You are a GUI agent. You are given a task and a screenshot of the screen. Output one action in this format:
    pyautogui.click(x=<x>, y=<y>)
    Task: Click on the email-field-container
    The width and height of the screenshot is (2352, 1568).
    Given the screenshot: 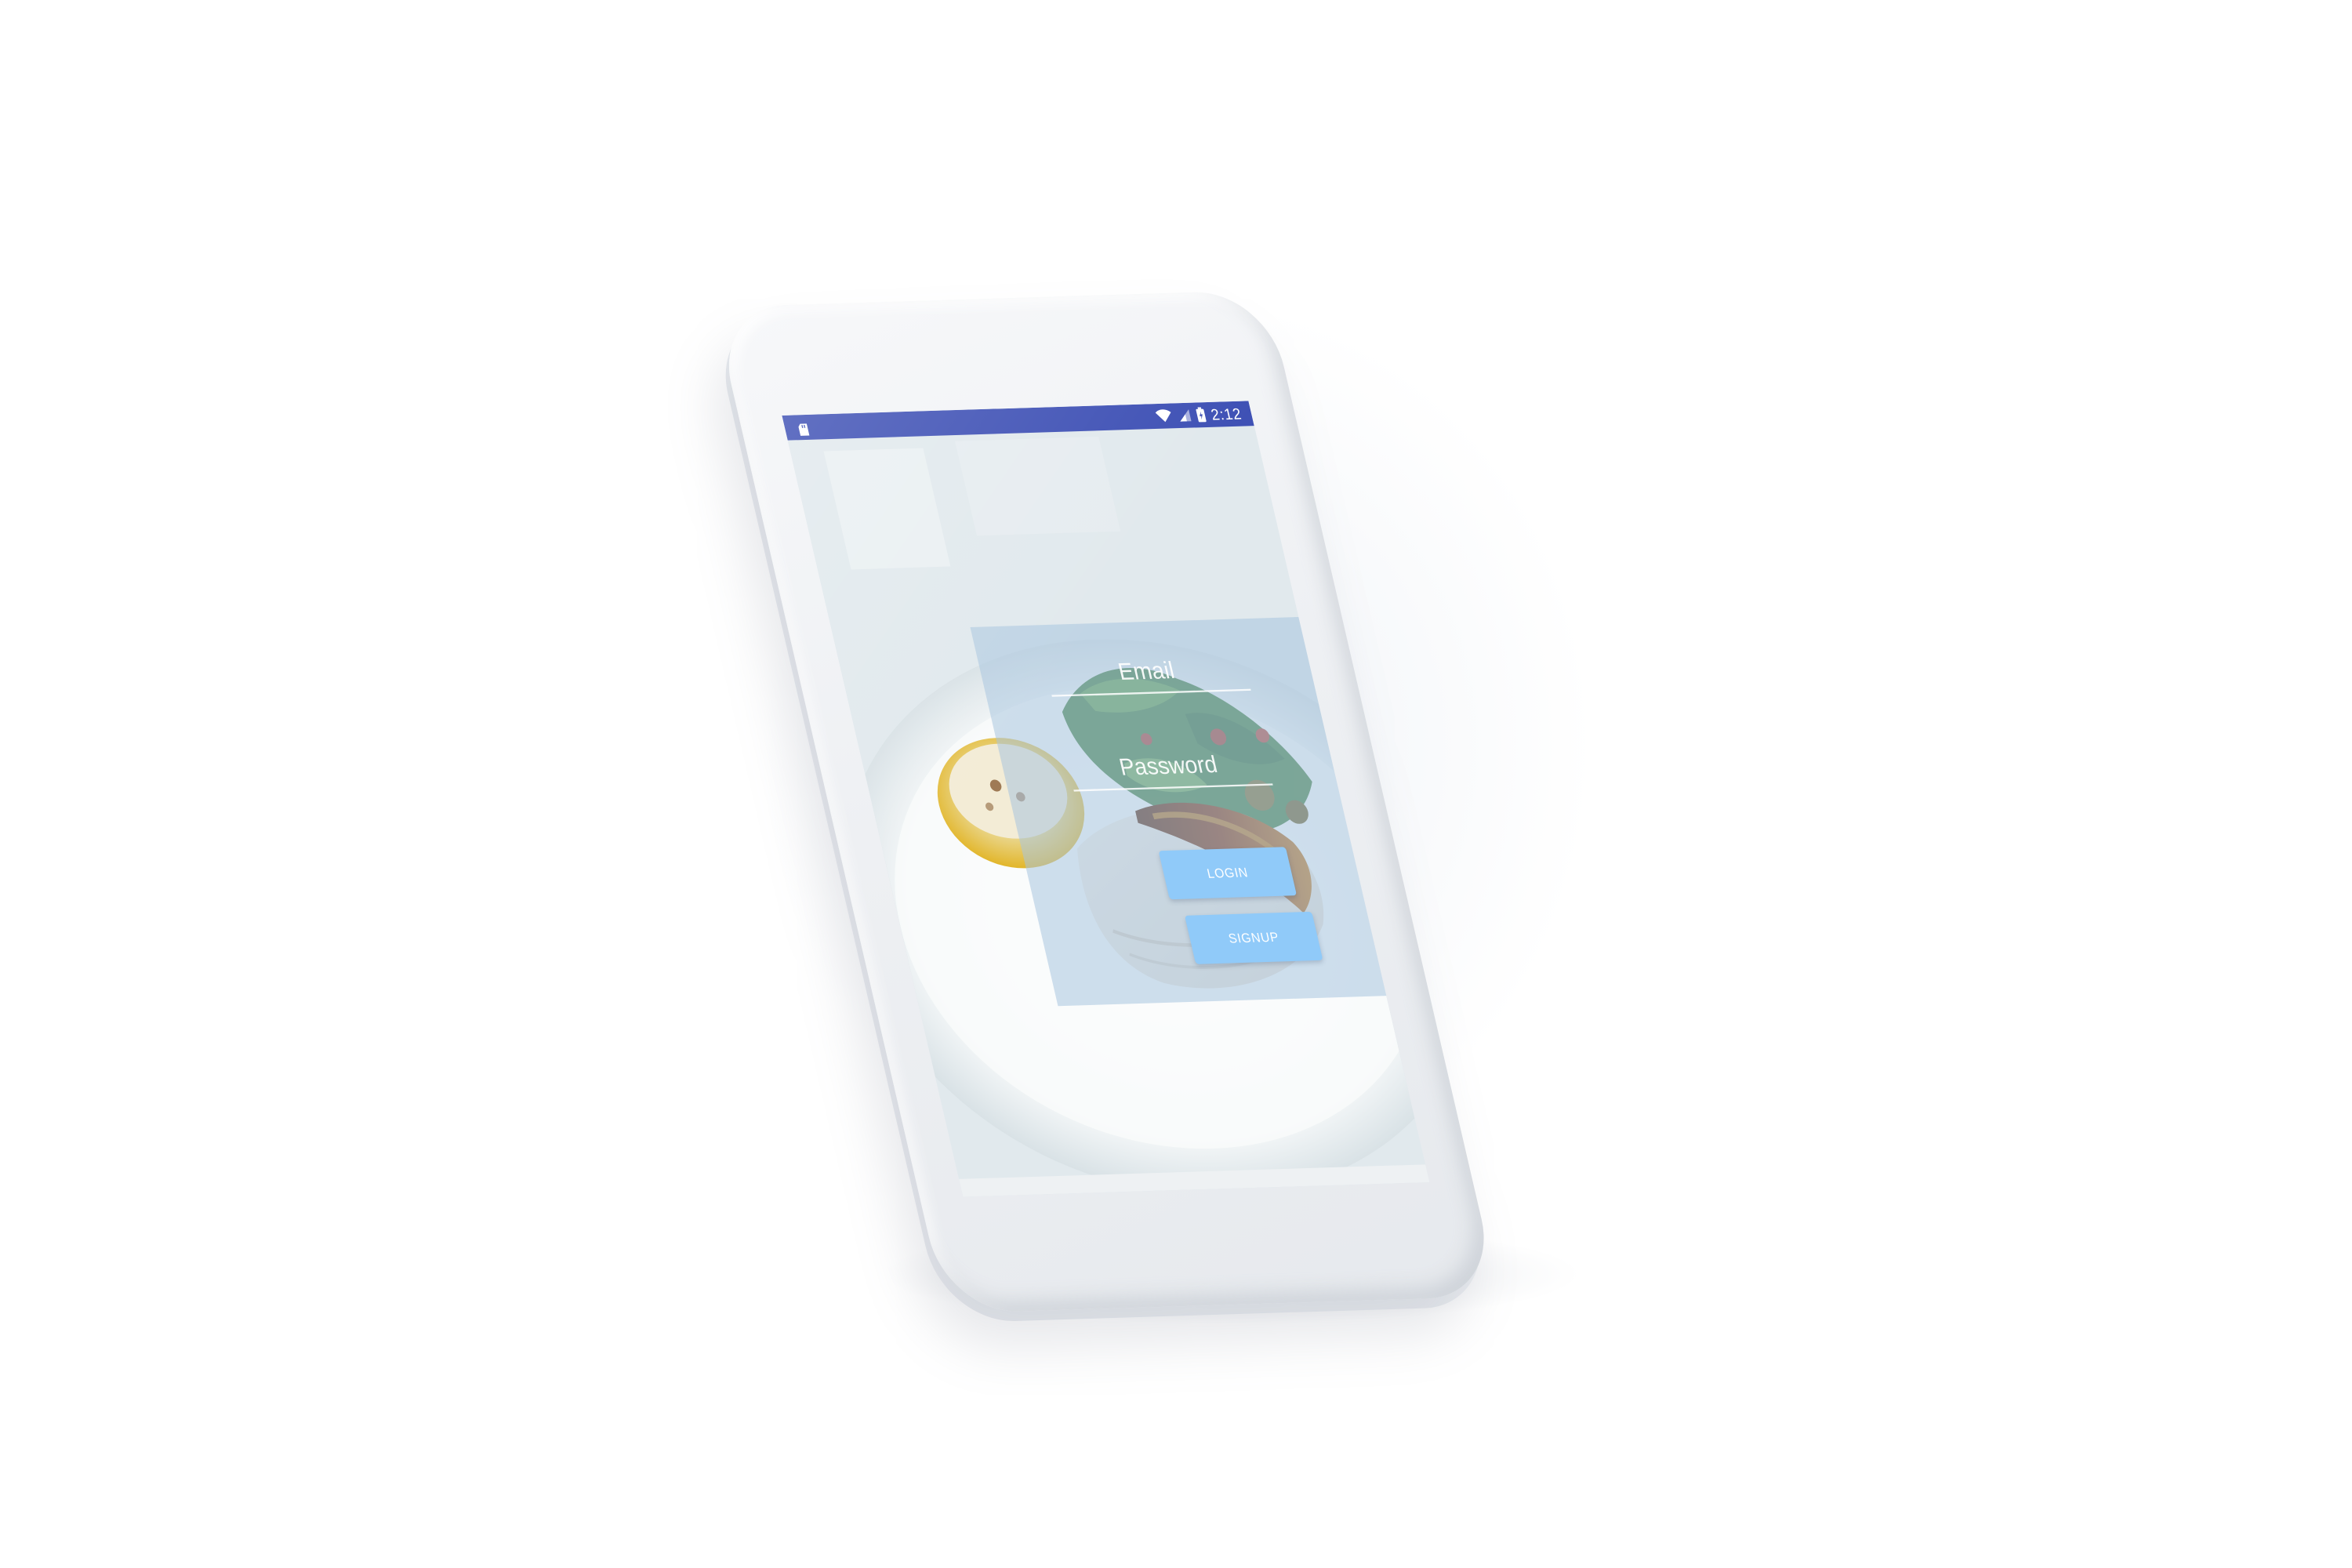 What is the action you would take?
    pyautogui.click(x=1146, y=672)
    